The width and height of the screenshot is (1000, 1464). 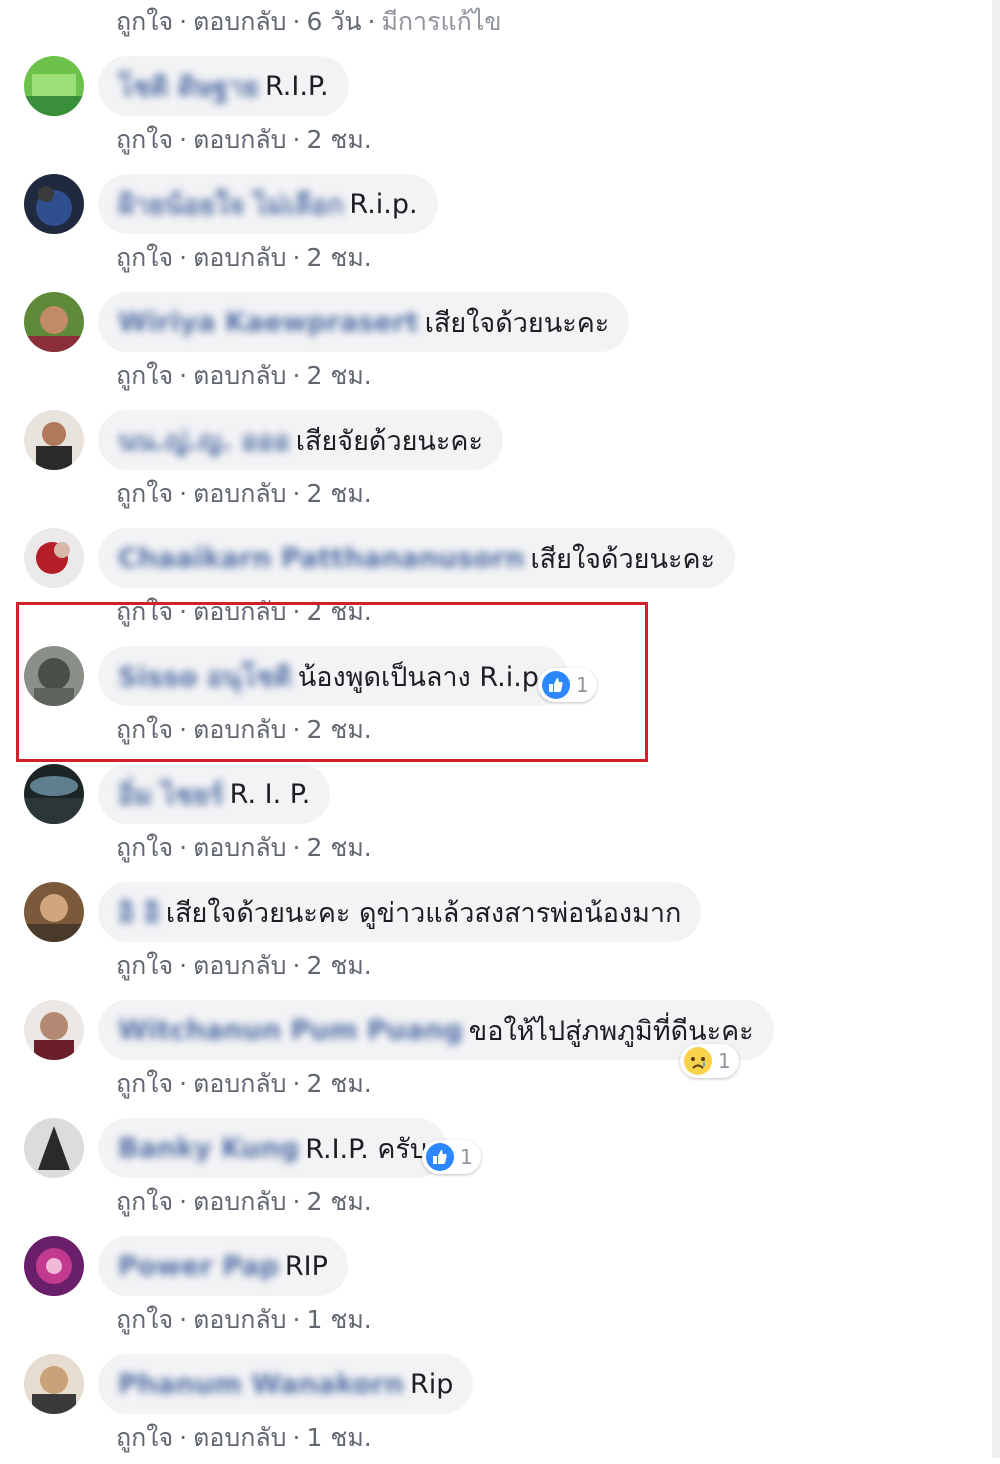 I want to click on comment-bubble: Power Pap RIP, so click(x=223, y=1266).